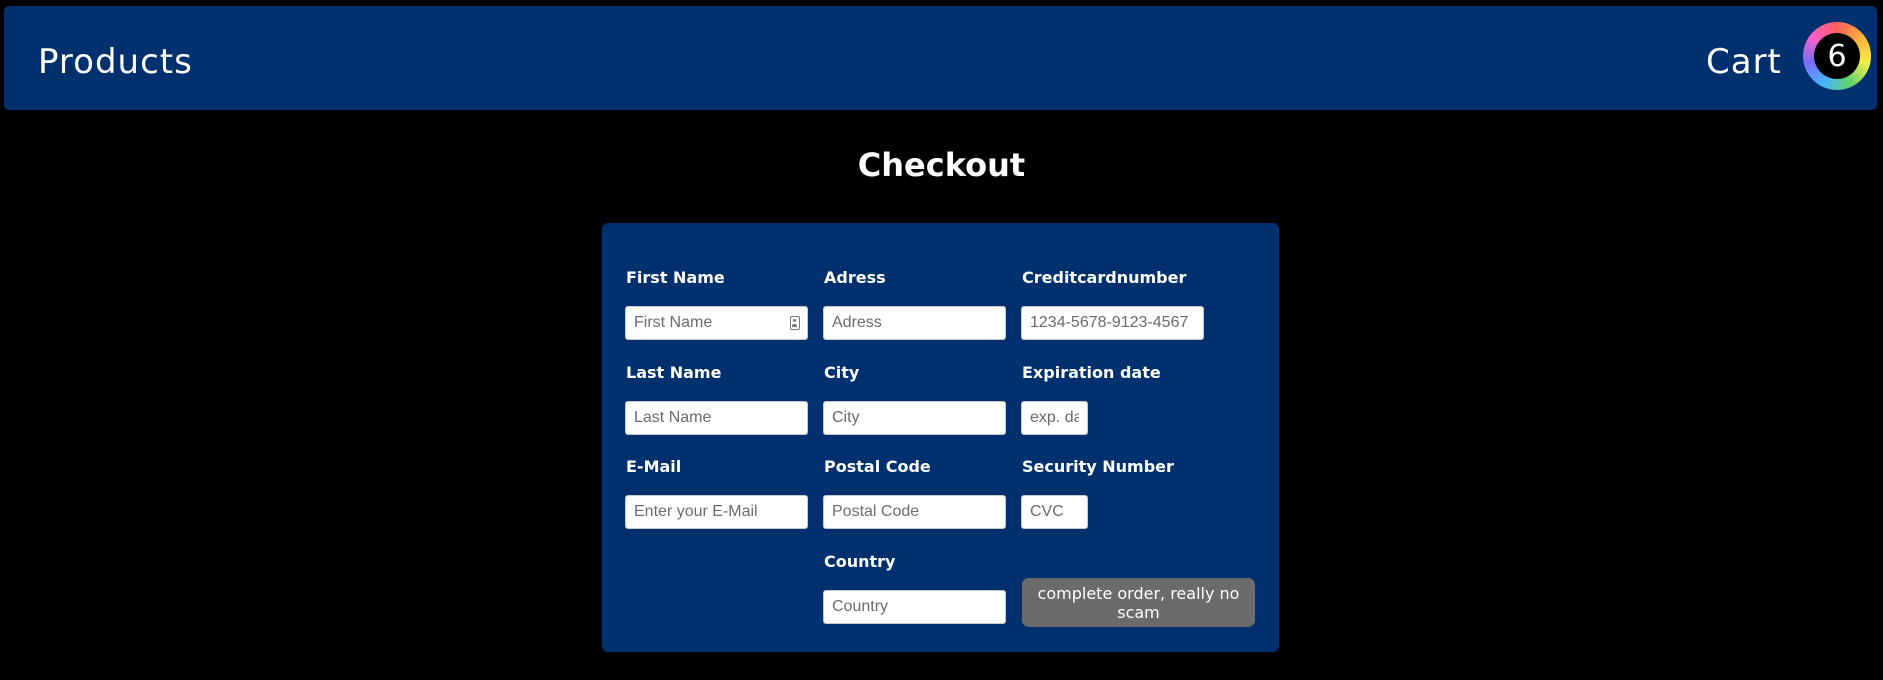 The width and height of the screenshot is (1883, 680). Describe the element at coordinates (1112, 323) in the screenshot. I see `card-number-input` at that location.